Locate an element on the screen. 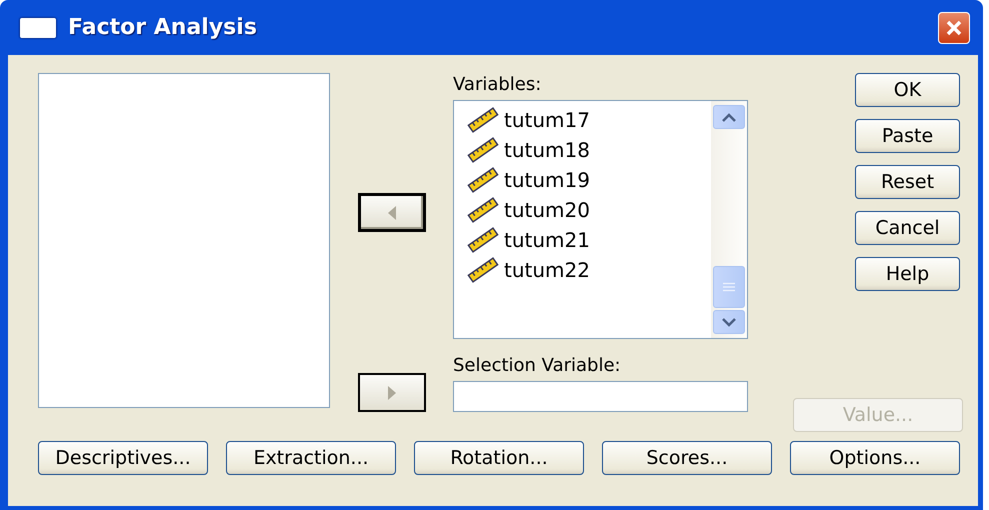  down-chevron-icon is located at coordinates (729, 322).